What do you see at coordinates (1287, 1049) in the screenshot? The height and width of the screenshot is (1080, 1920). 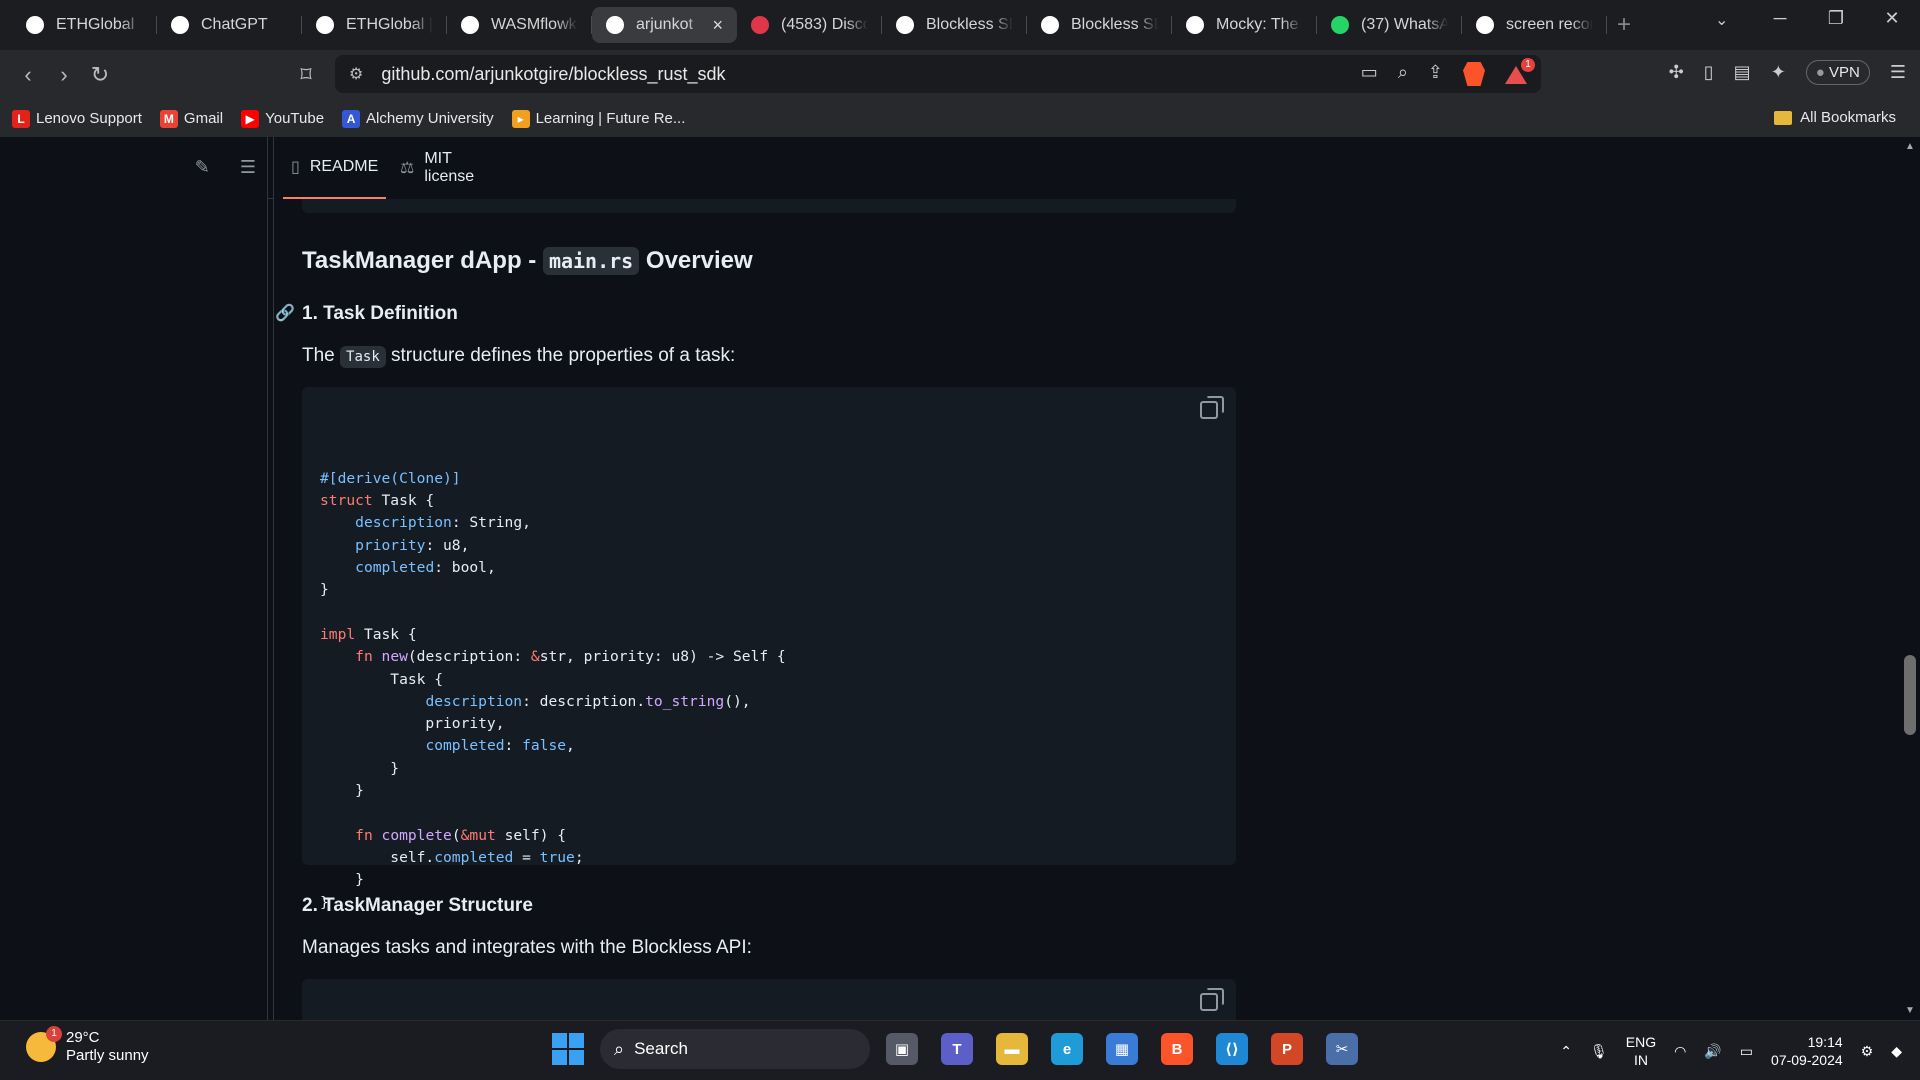 I see `powerpoint-icon: P` at bounding box center [1287, 1049].